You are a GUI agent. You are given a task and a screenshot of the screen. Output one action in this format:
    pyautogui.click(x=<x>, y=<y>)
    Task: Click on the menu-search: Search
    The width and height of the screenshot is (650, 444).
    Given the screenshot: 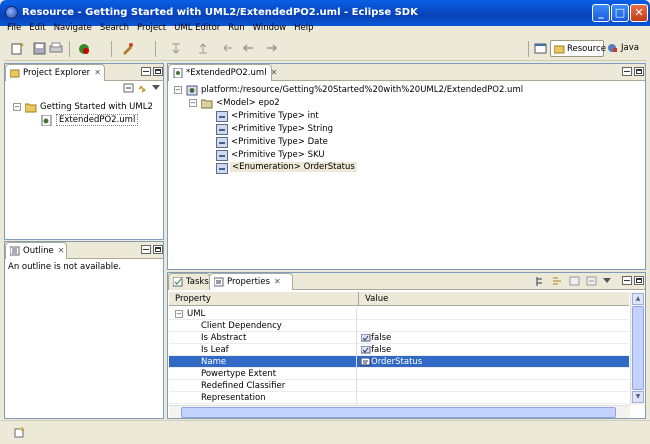 What is the action you would take?
    pyautogui.click(x=114, y=28)
    